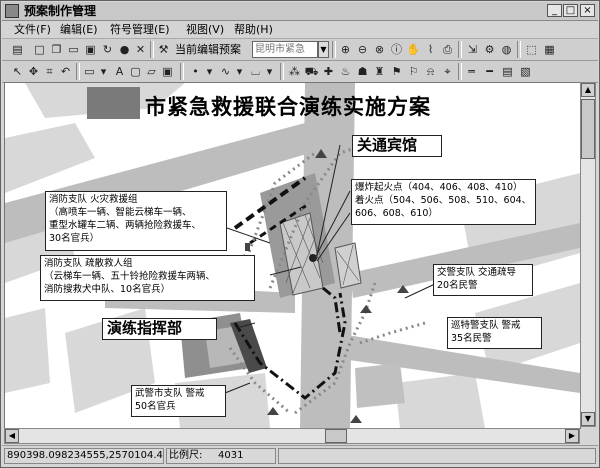 Image resolution: width=600 pixels, height=468 pixels. Describe the element at coordinates (437, 456) in the screenshot. I see `status-empty-pane` at that location.